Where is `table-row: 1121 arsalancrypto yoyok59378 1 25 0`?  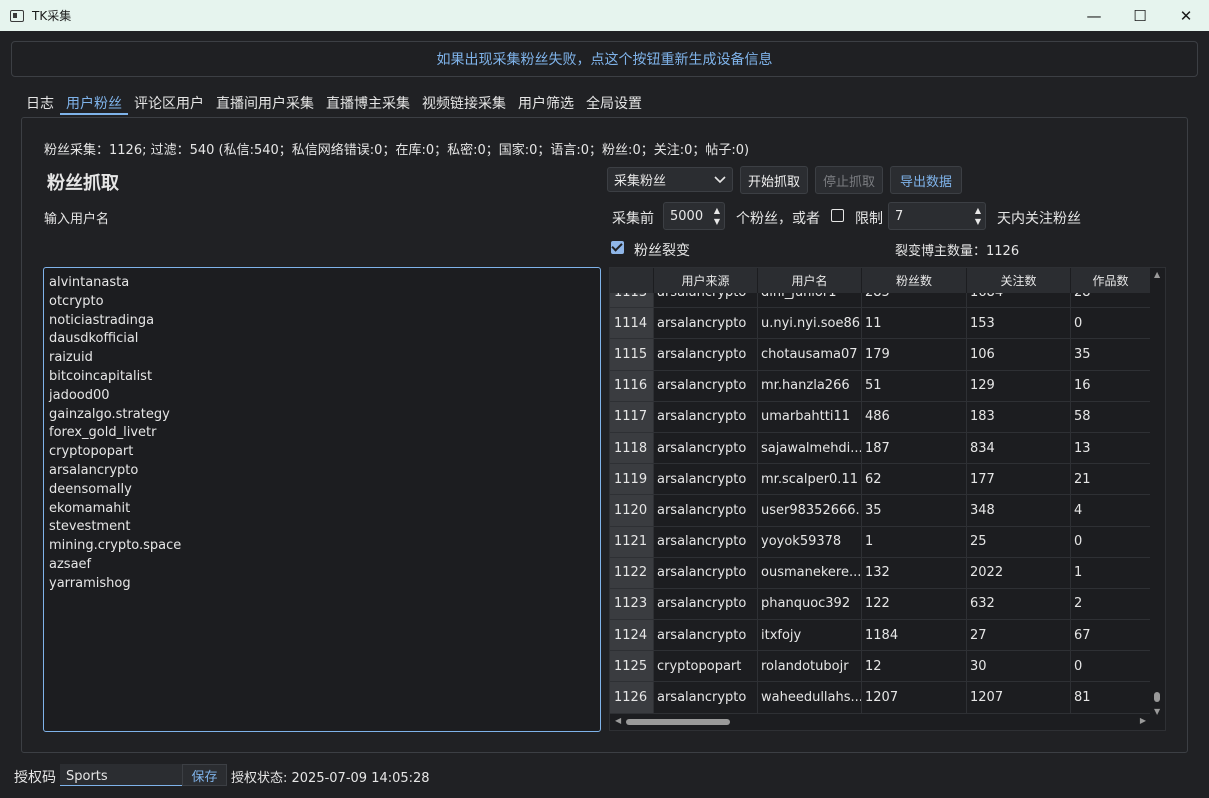 table-row: 1121 arsalancrypto yoyok59378 1 25 0 is located at coordinates (880, 542).